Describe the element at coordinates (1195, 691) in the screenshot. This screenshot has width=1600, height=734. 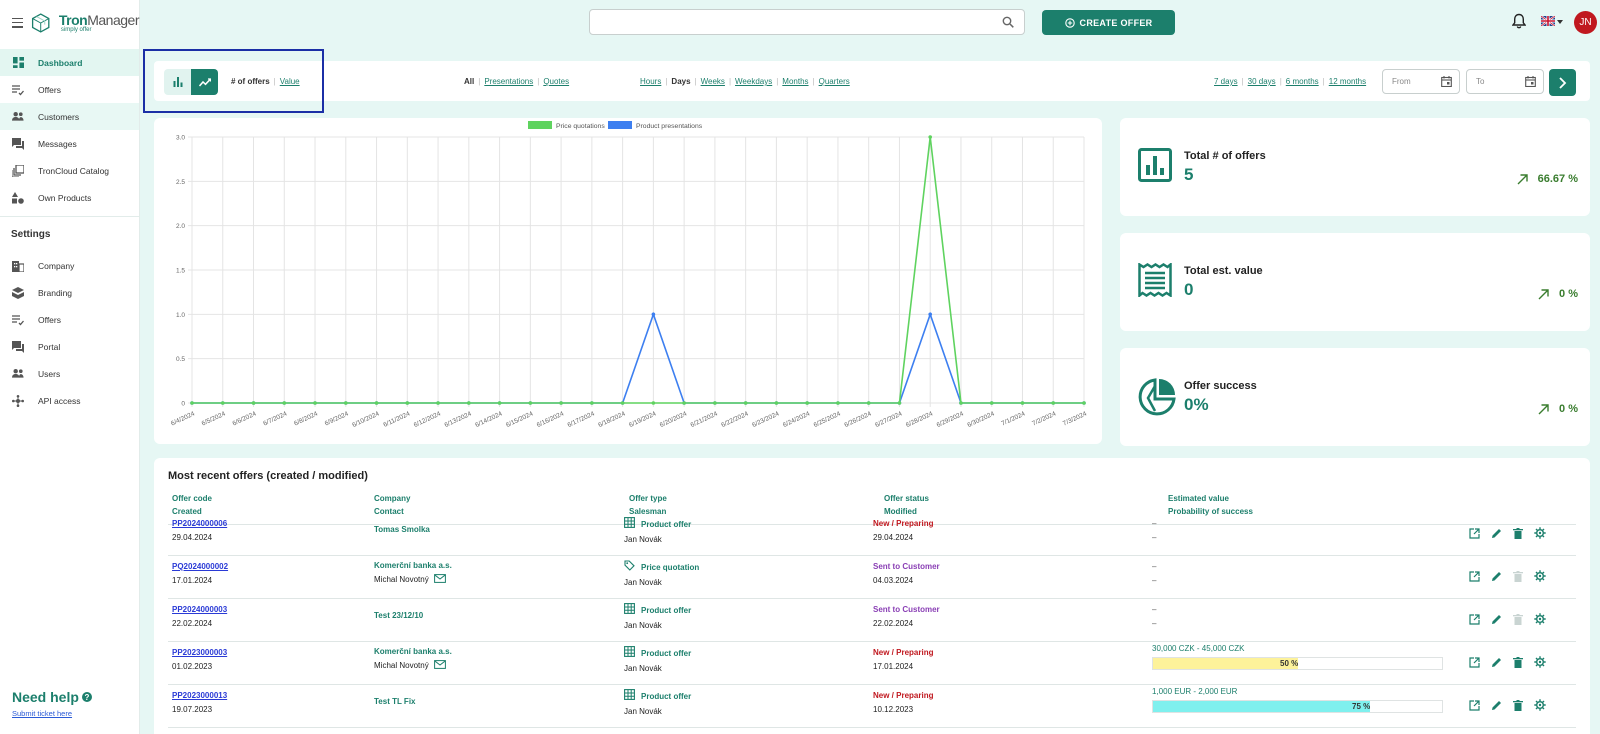
I see `estimated-value: 1,000 EUR - 2,000 EUR` at that location.